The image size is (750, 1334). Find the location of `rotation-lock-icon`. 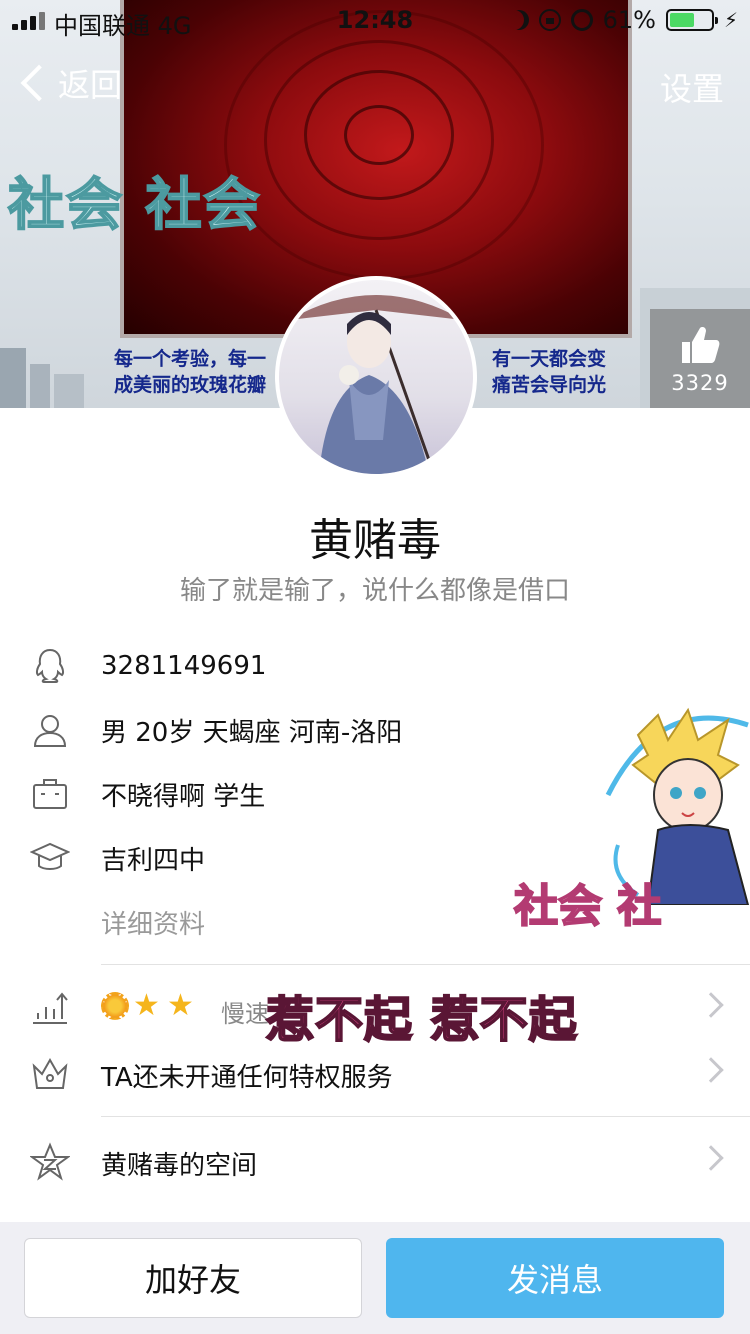

rotation-lock-icon is located at coordinates (549, 20).